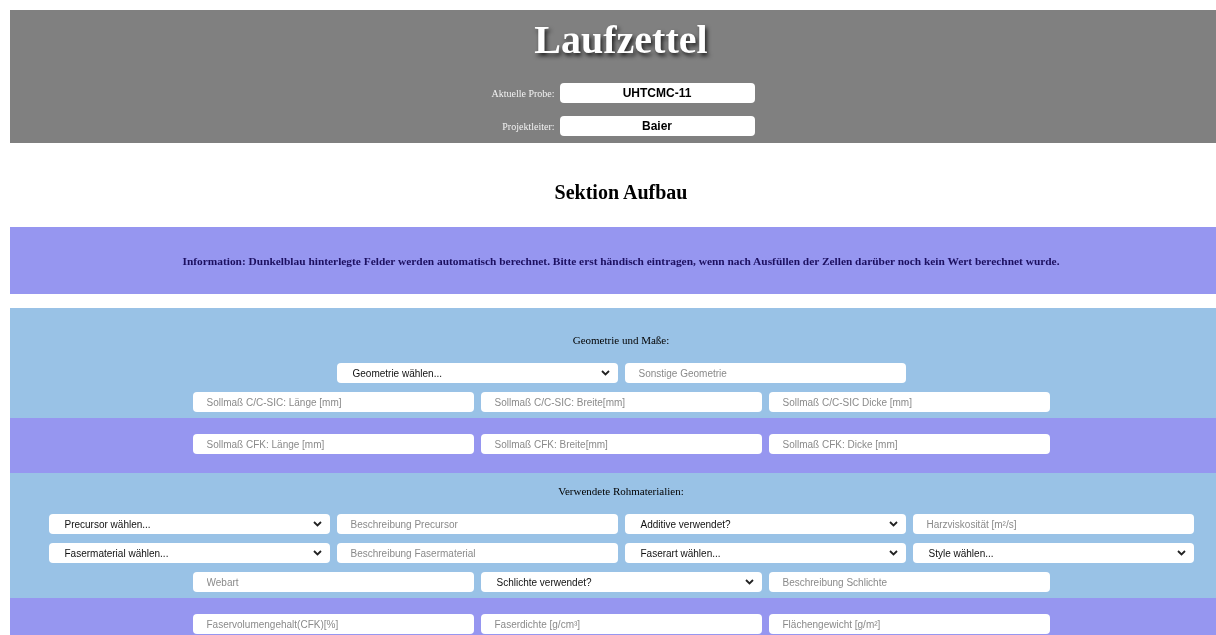  What do you see at coordinates (621, 192) in the screenshot?
I see `section-title: Sektion Aufbau` at bounding box center [621, 192].